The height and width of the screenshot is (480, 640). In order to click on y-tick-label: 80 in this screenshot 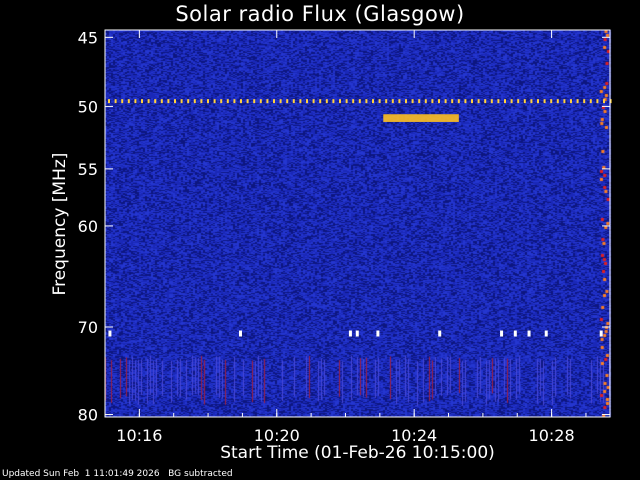, I will do `click(88, 415)`.